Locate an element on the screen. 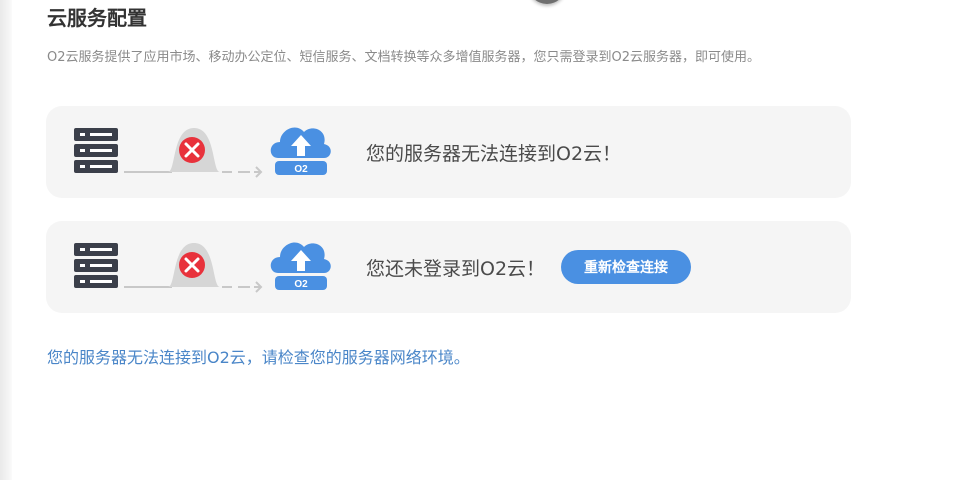 The width and height of the screenshot is (967, 480). card-message-row: 您还未登录到O2云！ 重新检查连接 is located at coordinates (529, 267).